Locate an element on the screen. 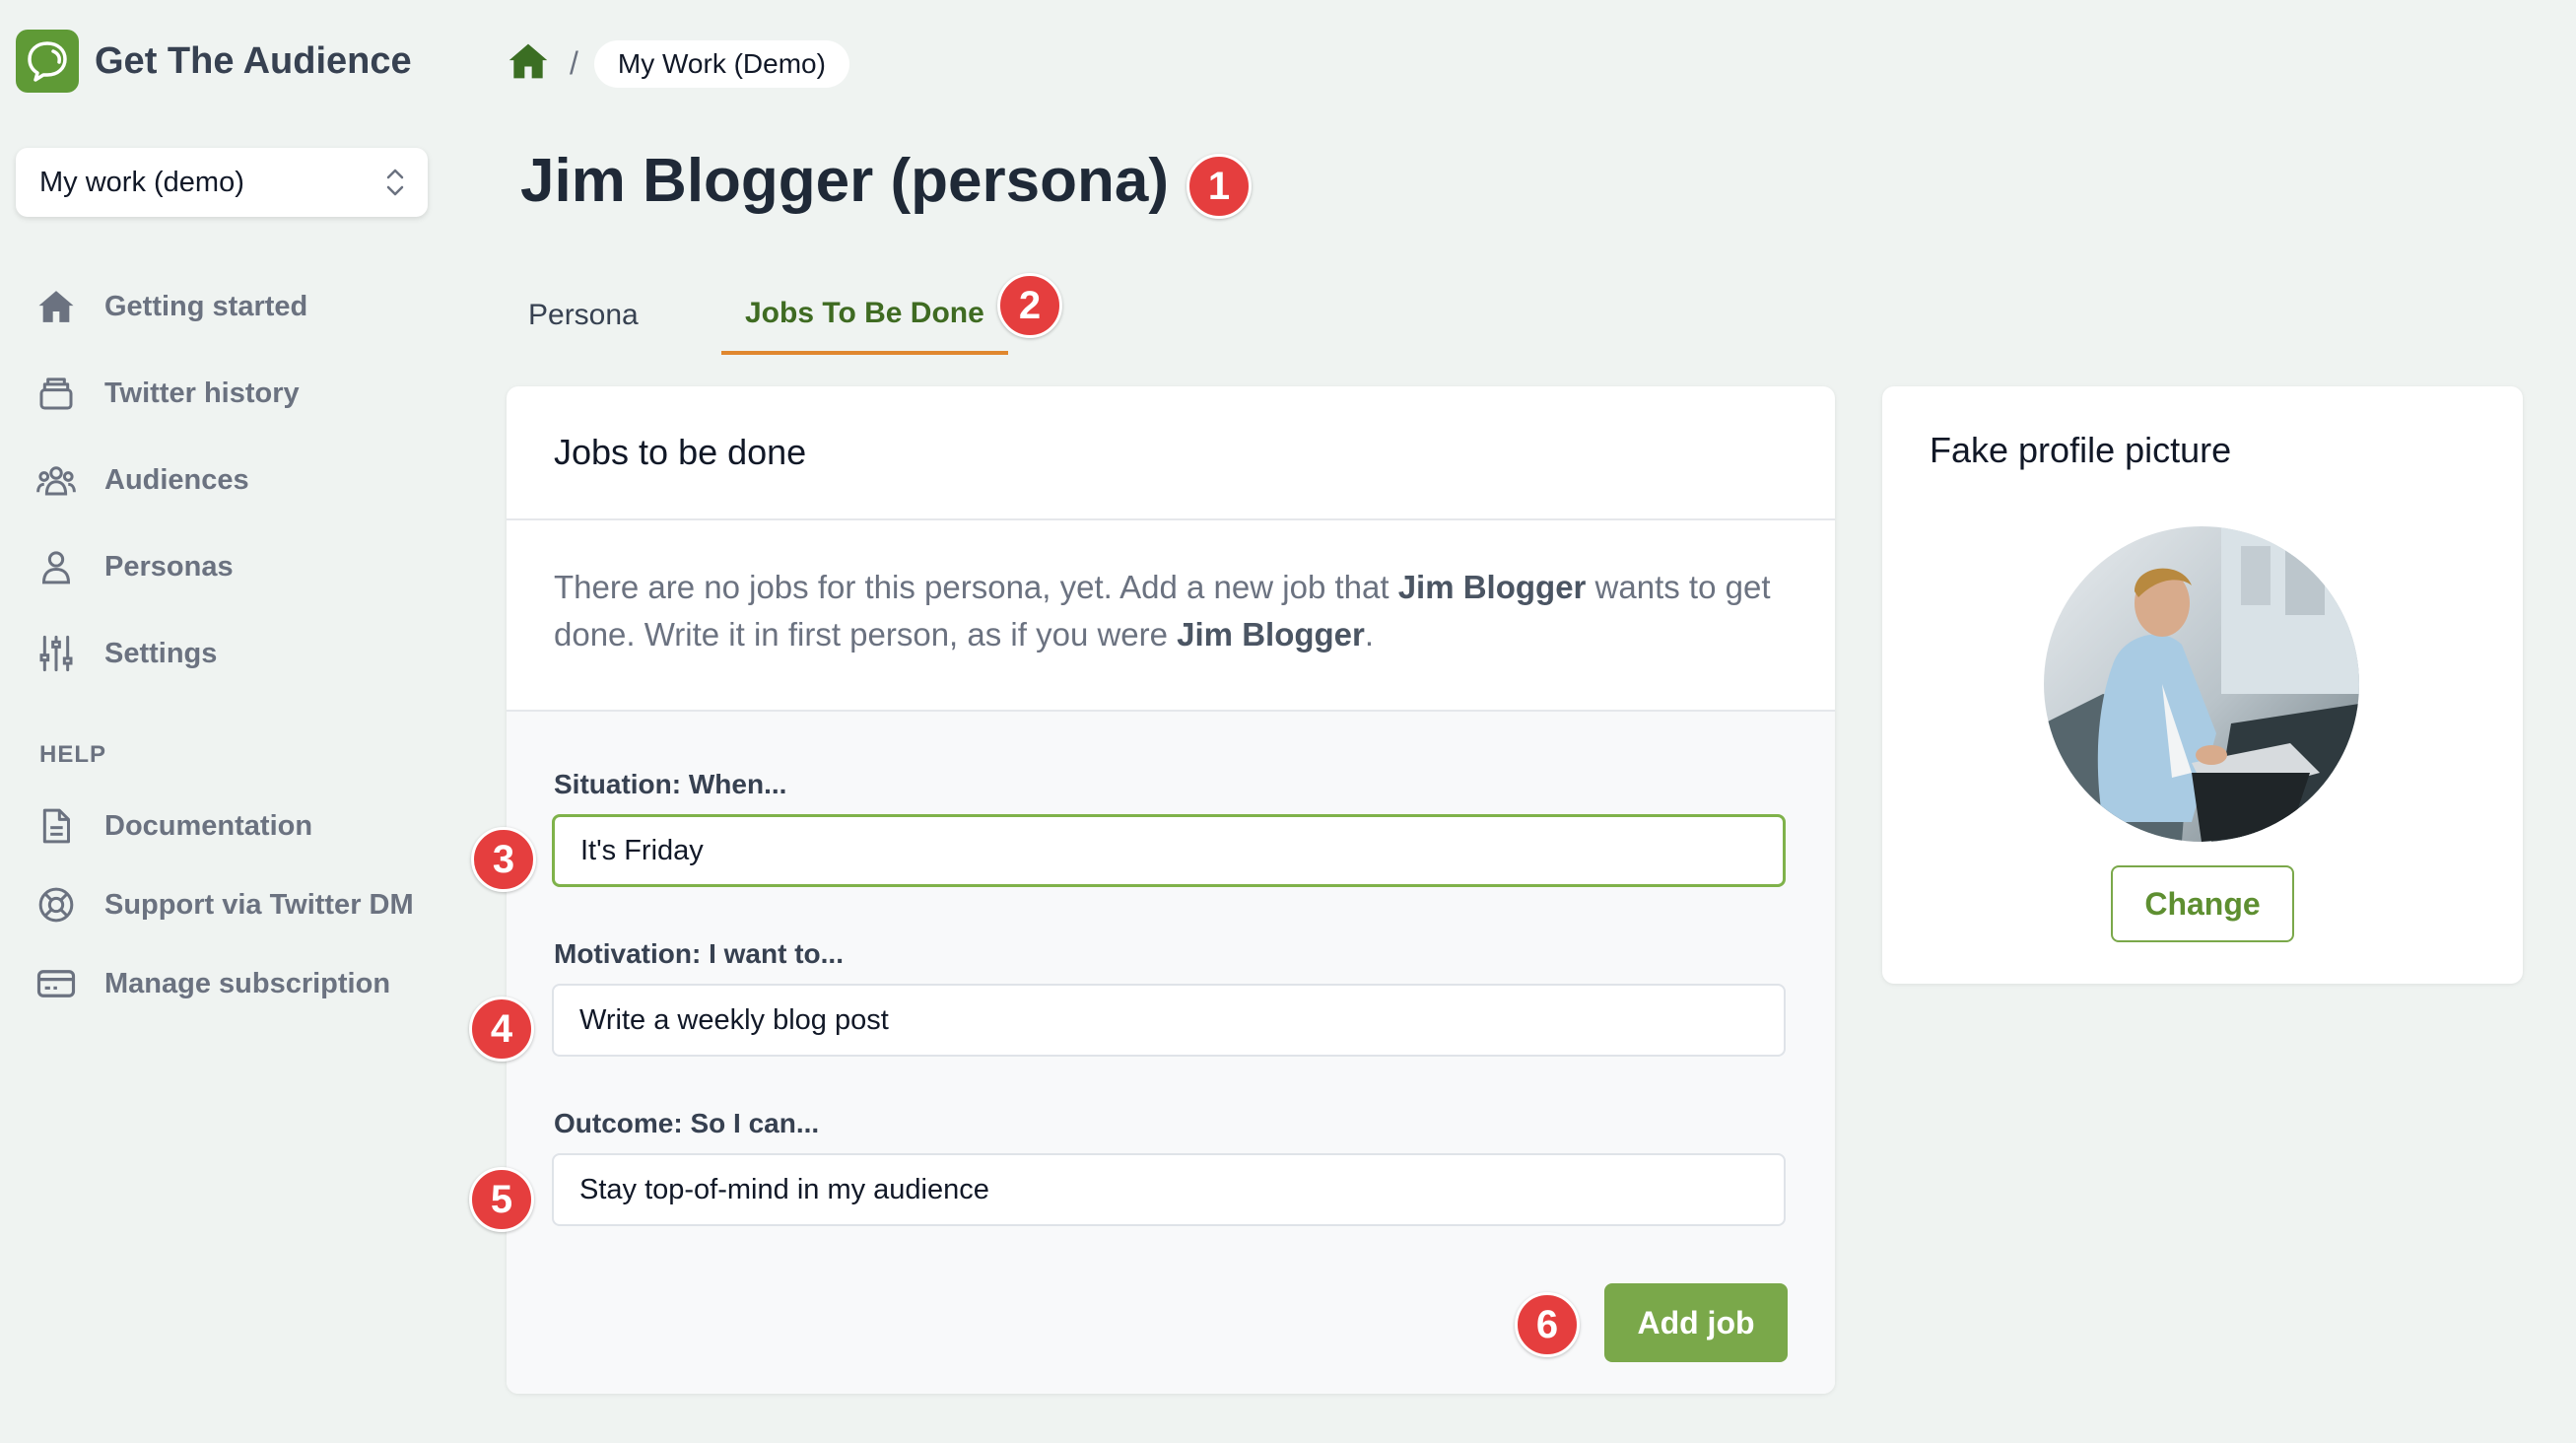 The width and height of the screenshot is (2576, 1443). app-name: Get The Audience is located at coordinates (253, 60).